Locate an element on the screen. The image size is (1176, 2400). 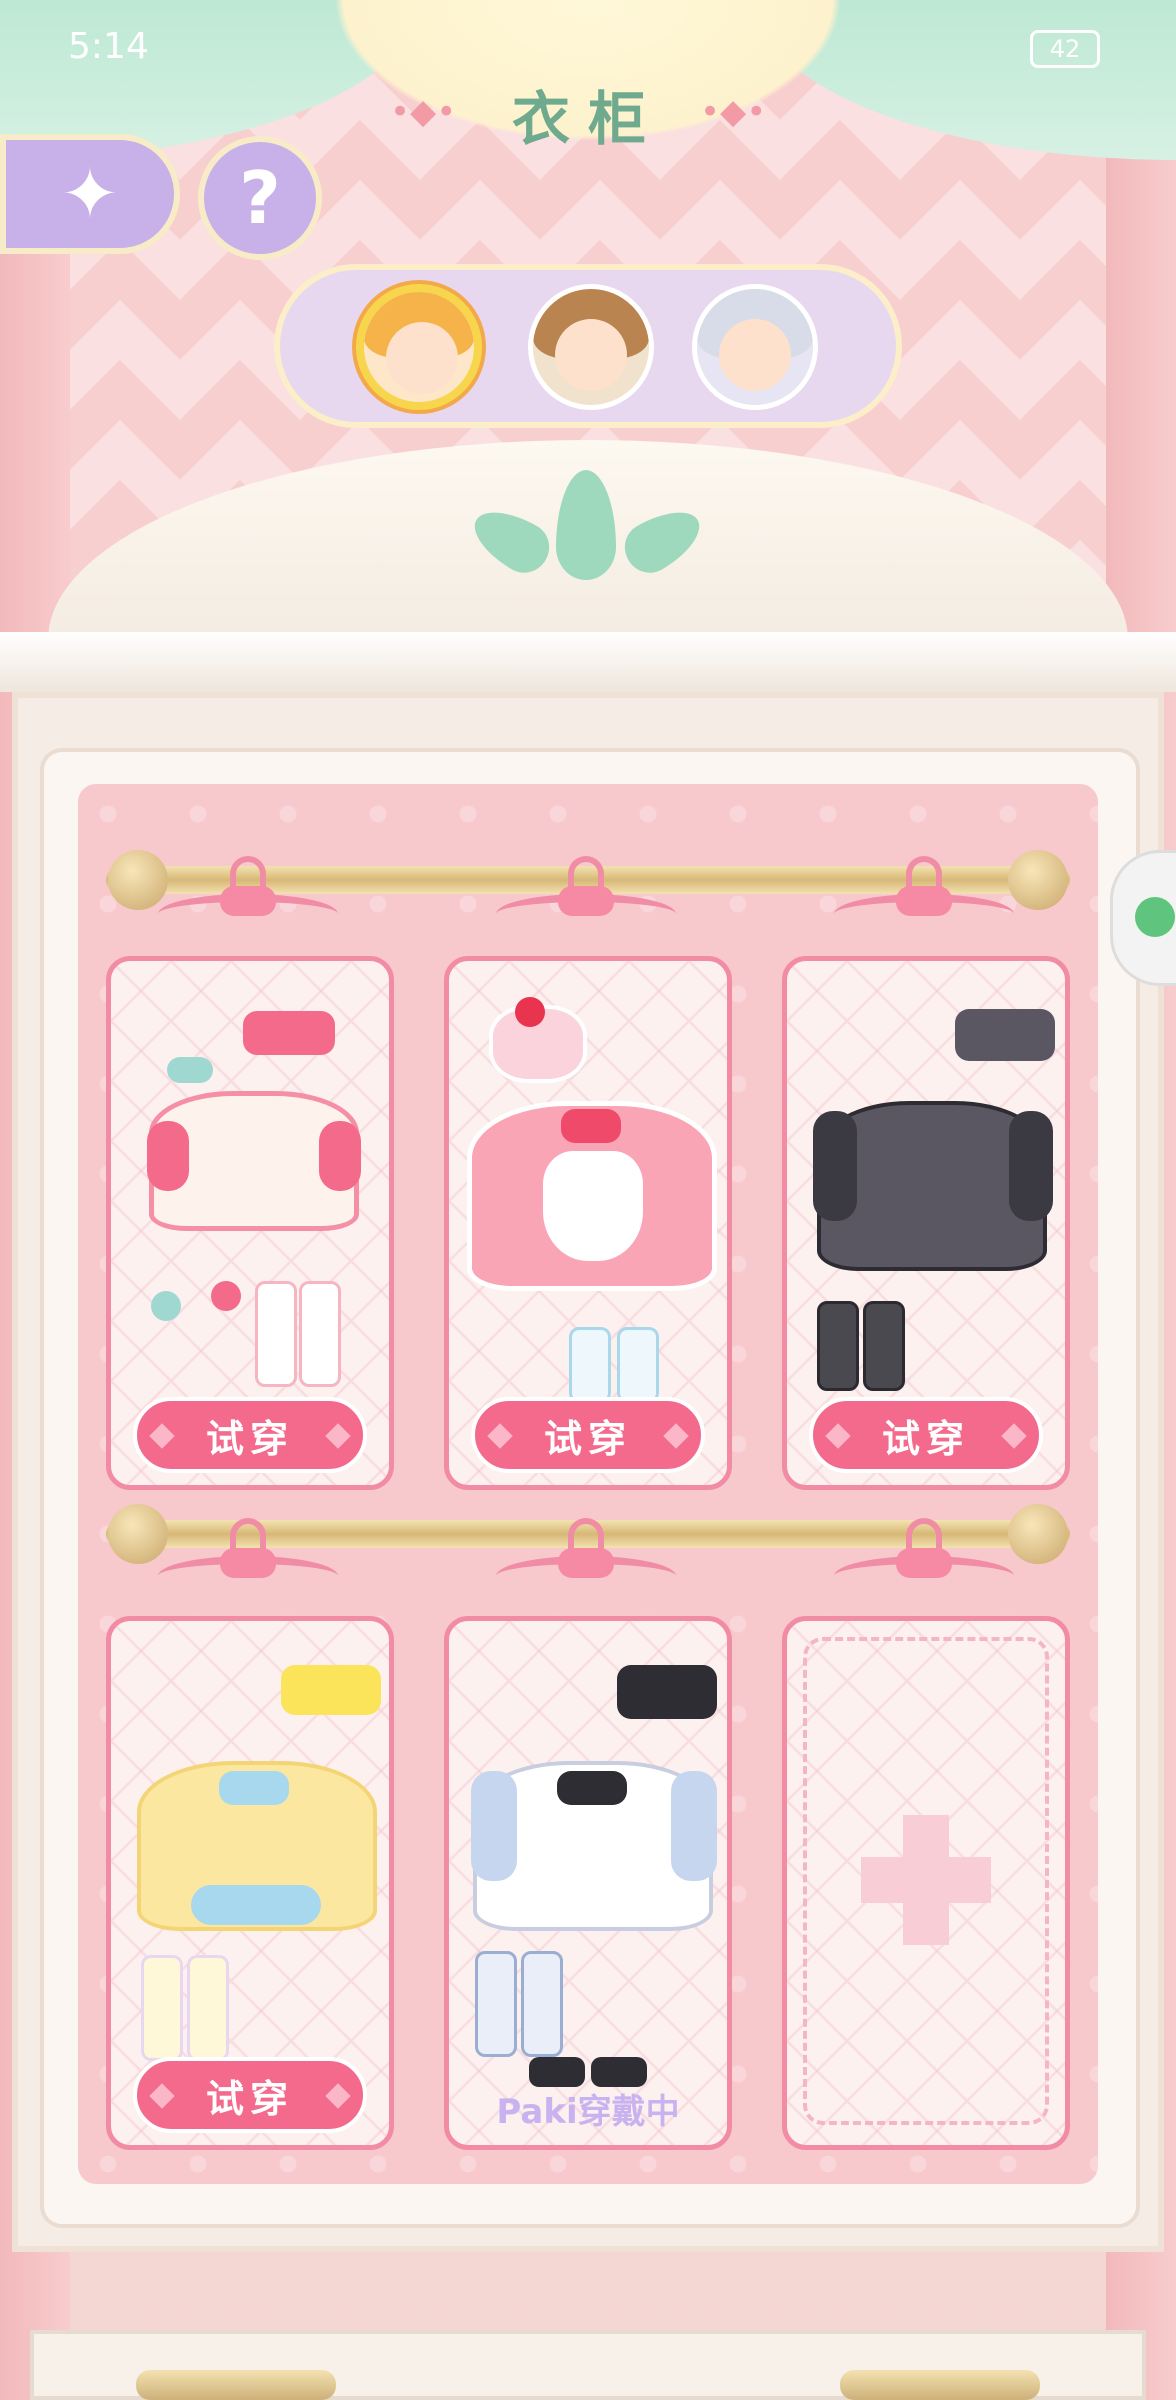
currently-wearing-label: Paki穿戴中 is located at coordinates (588, 2112).